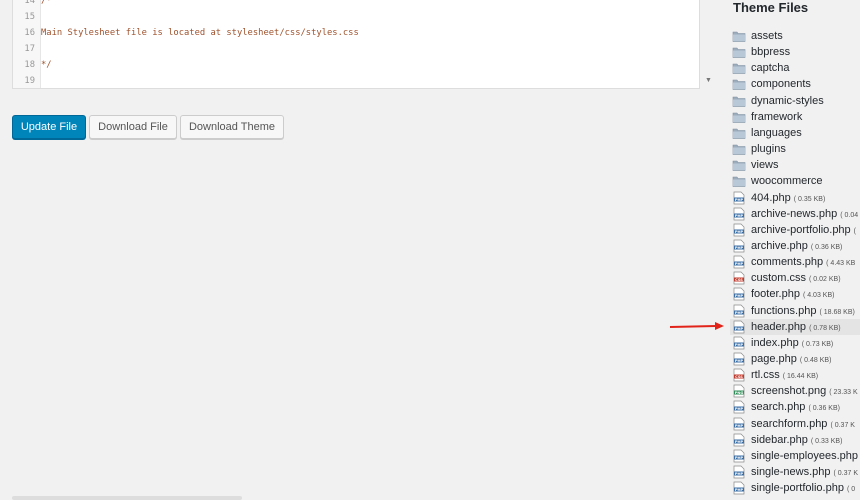 This screenshot has height=500, width=860. I want to click on file-item: PHP sidebar.php( 0.33 KB), so click(795, 440).